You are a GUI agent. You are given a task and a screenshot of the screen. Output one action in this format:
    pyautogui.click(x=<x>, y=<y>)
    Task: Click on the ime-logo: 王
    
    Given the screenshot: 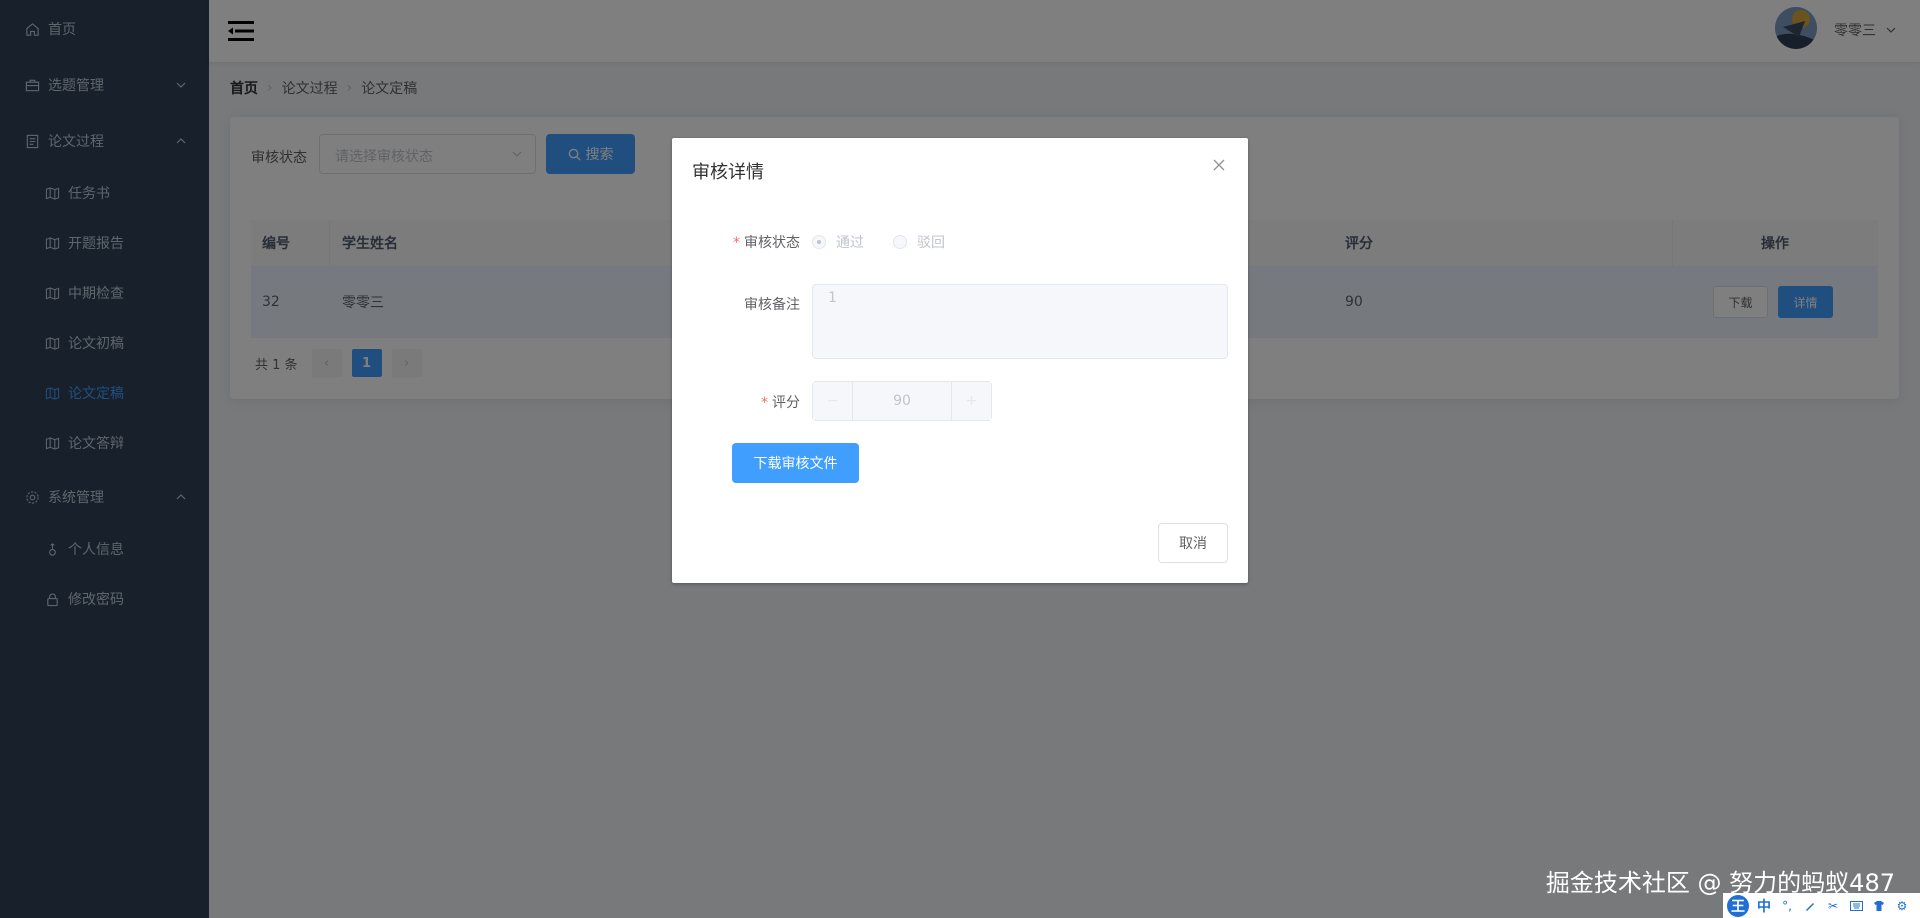 What is the action you would take?
    pyautogui.click(x=1738, y=905)
    